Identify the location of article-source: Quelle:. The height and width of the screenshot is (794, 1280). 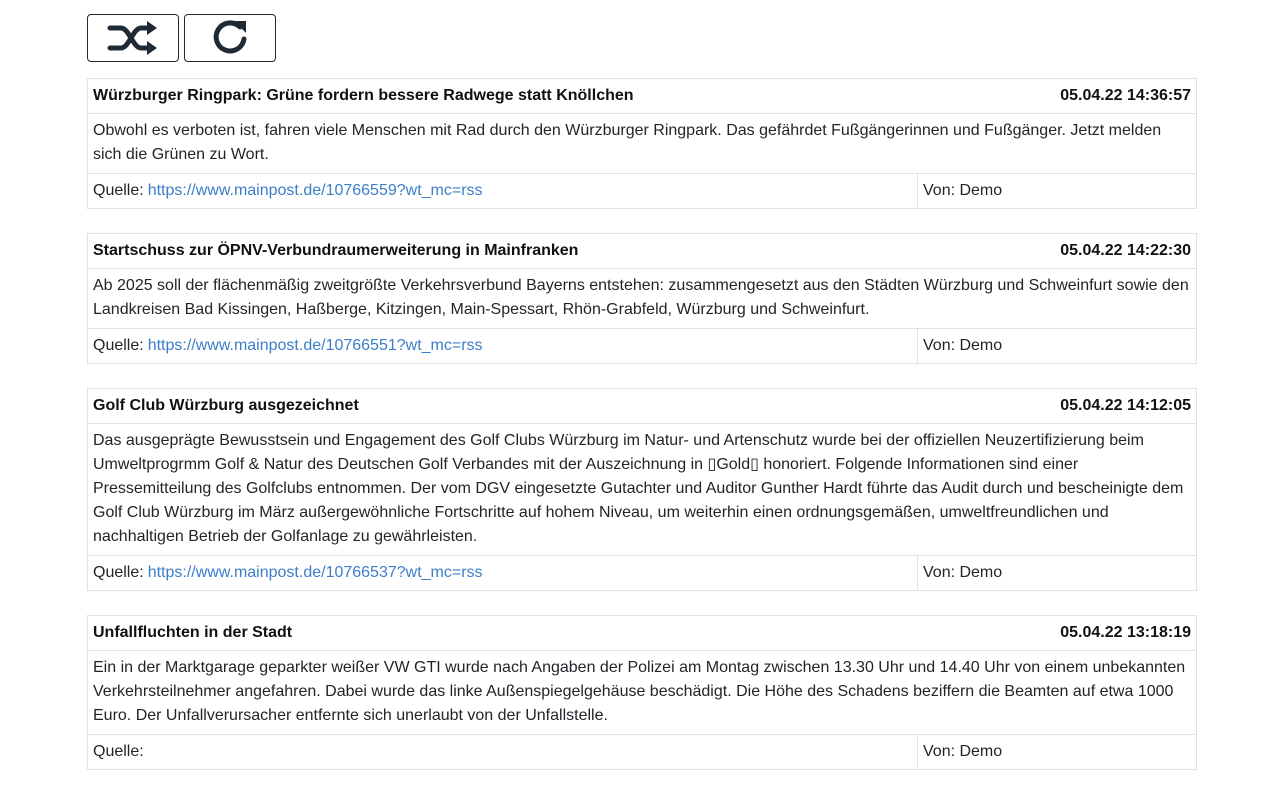
(503, 752).